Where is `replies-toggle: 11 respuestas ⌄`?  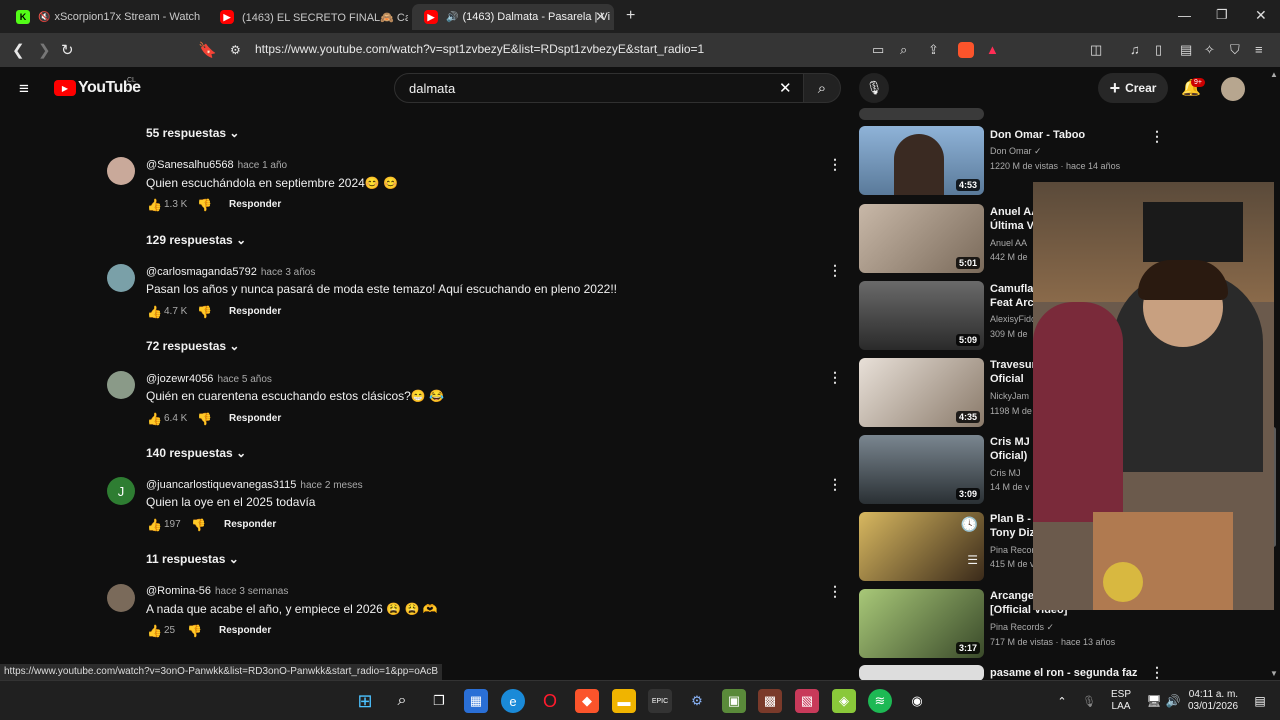 replies-toggle: 11 respuestas ⌄ is located at coordinates (192, 559).